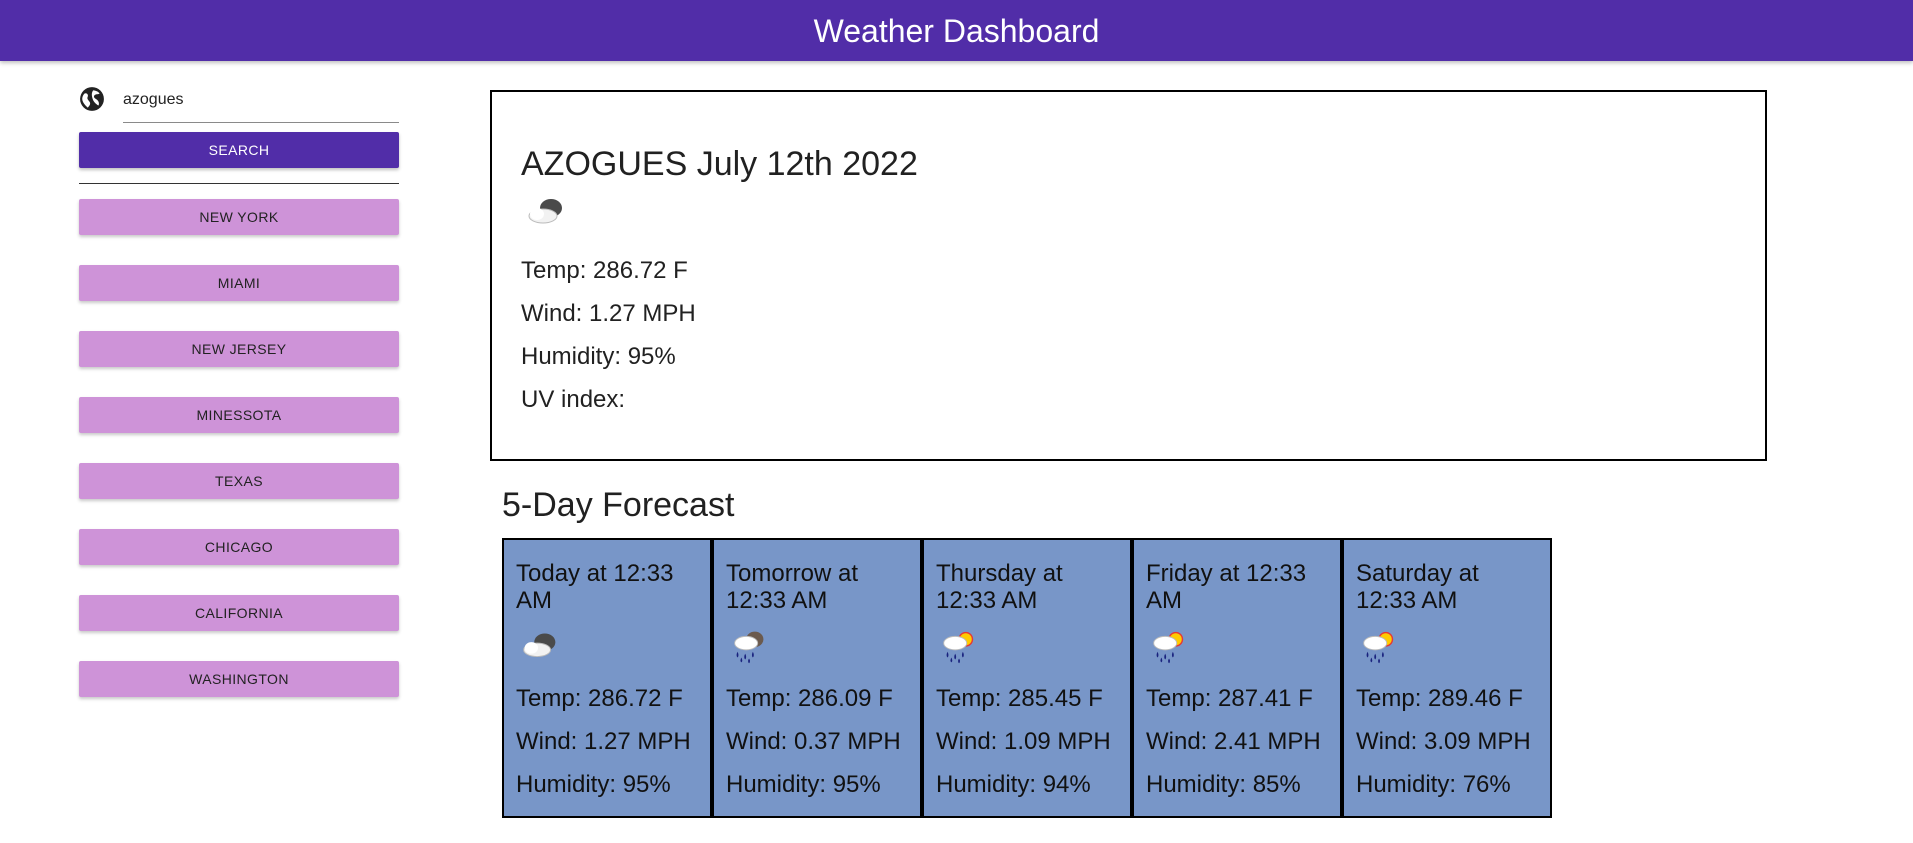  What do you see at coordinates (598, 356) in the screenshot?
I see `current-humidity: Humidity: 95%` at bounding box center [598, 356].